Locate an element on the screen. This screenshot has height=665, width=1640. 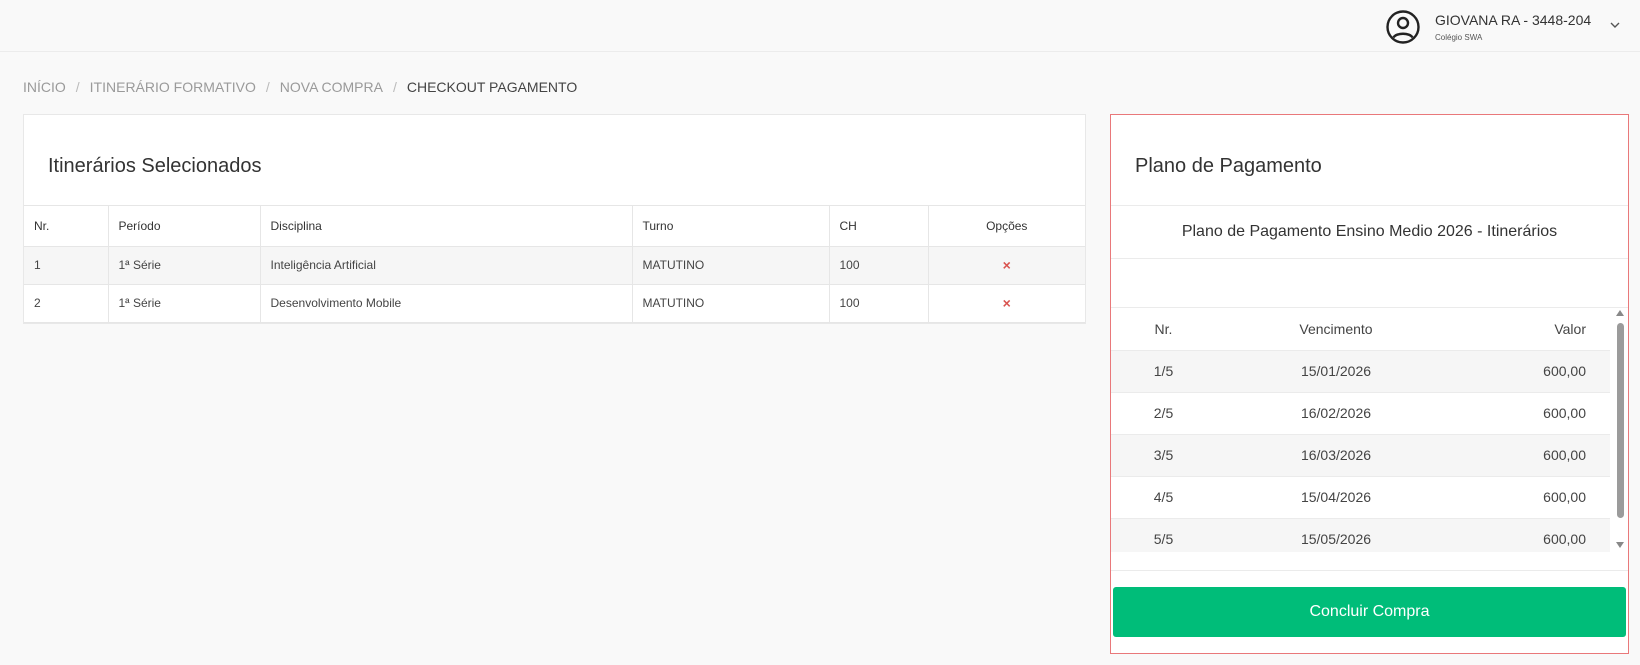
scroll-up-arrow-icon is located at coordinates (1620, 313).